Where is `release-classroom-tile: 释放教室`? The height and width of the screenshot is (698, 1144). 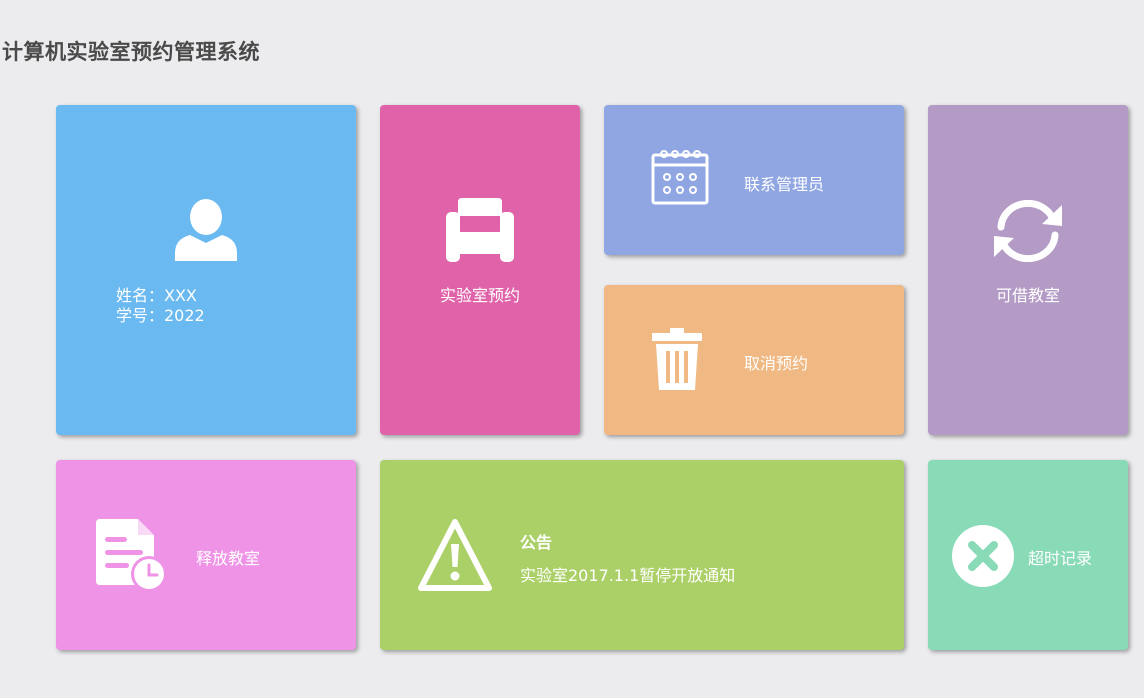
release-classroom-tile: 释放教室 is located at coordinates (206, 555).